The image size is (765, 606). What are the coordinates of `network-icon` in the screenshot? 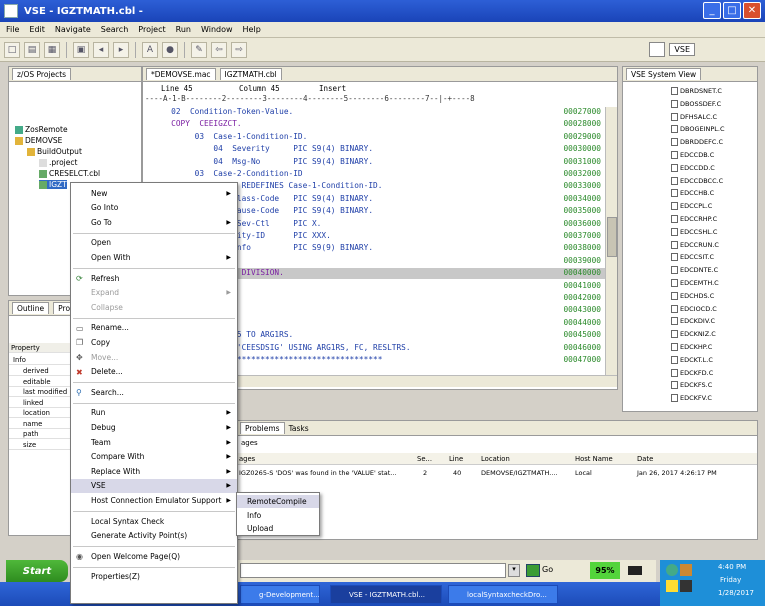 It's located at (672, 570).